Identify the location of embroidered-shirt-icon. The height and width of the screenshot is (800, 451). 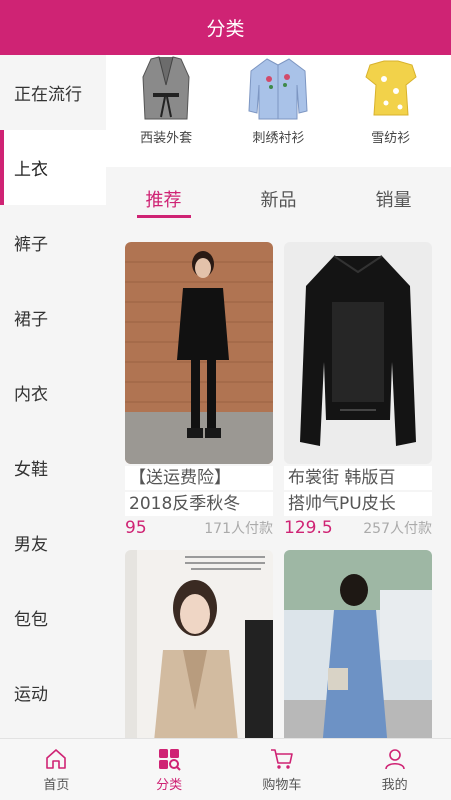
(278, 89).